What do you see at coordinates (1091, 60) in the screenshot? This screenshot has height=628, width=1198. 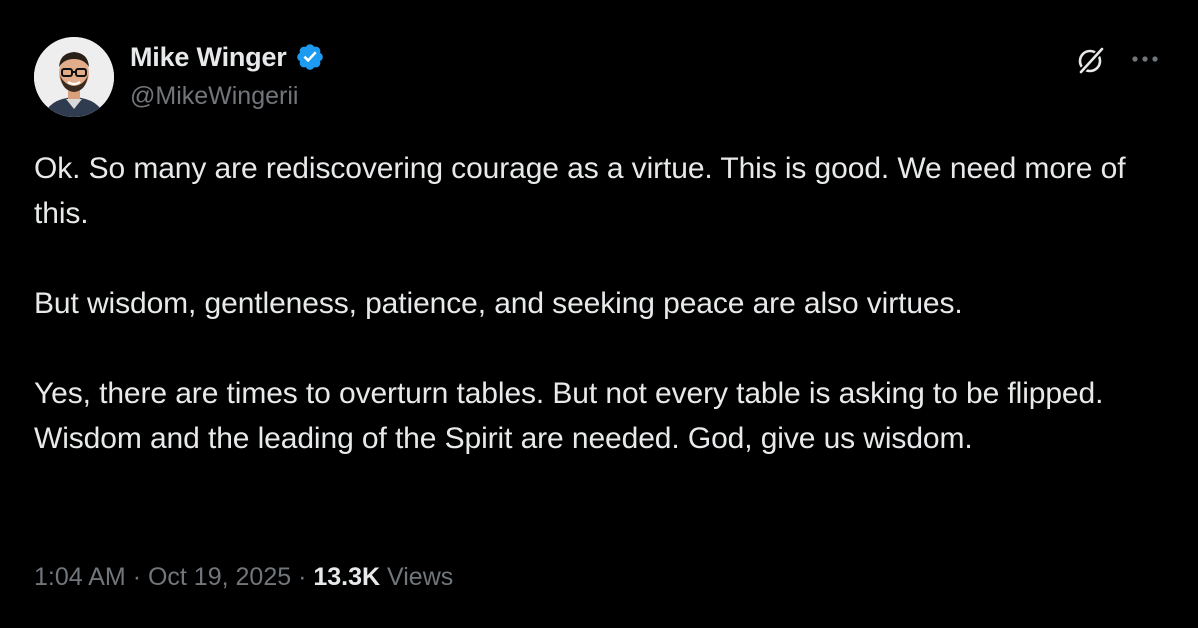 I see `grok-icon` at bounding box center [1091, 60].